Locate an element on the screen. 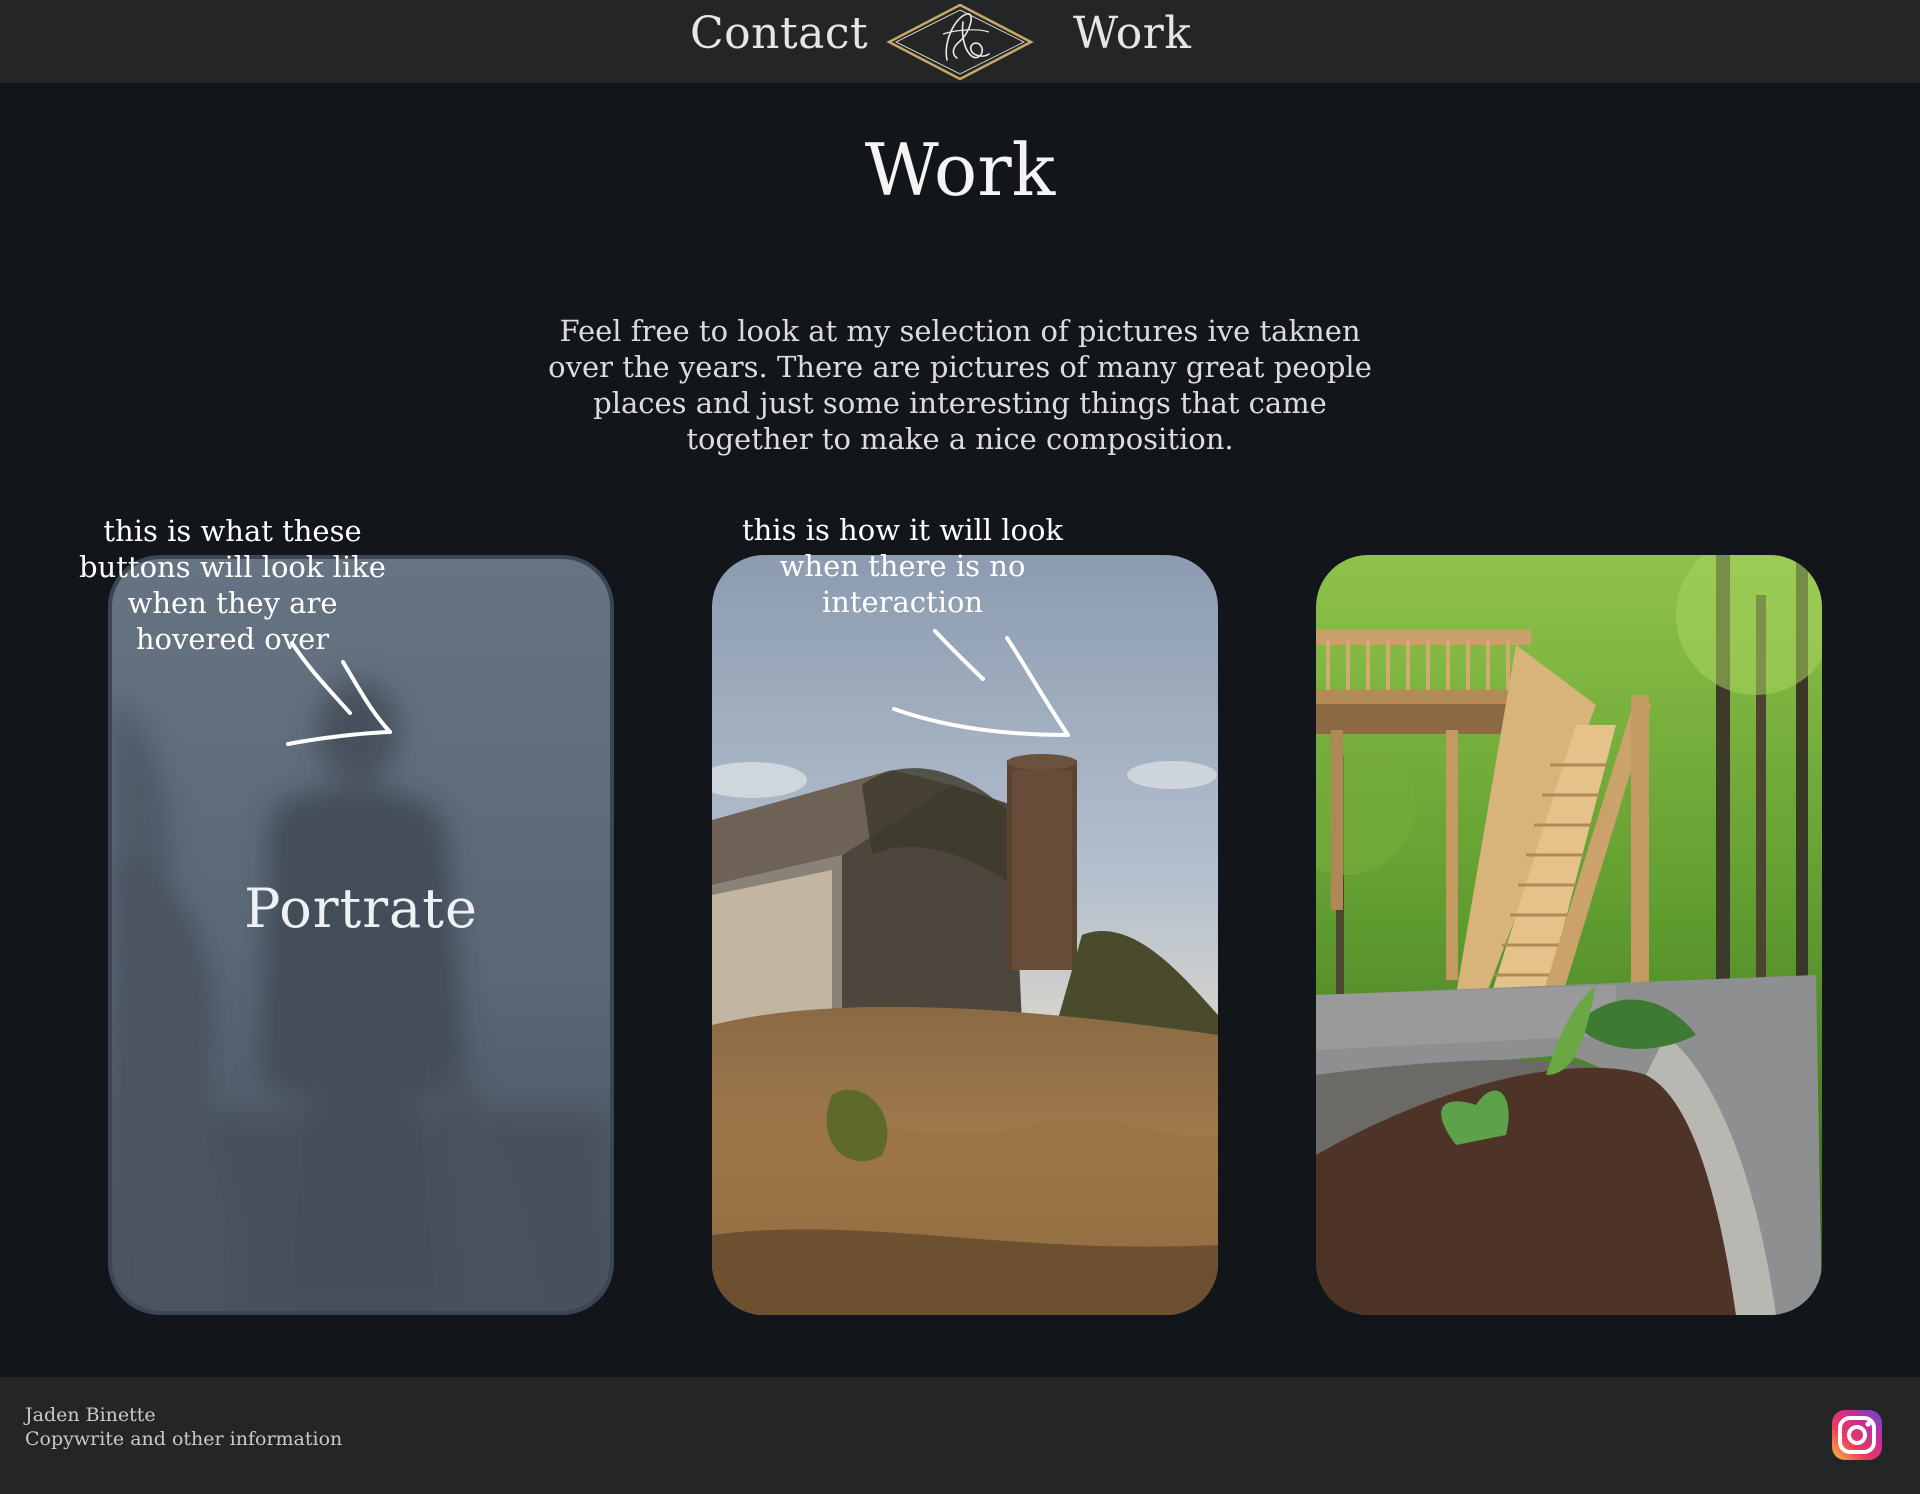  signature-diamond-logo is located at coordinates (960, 42).